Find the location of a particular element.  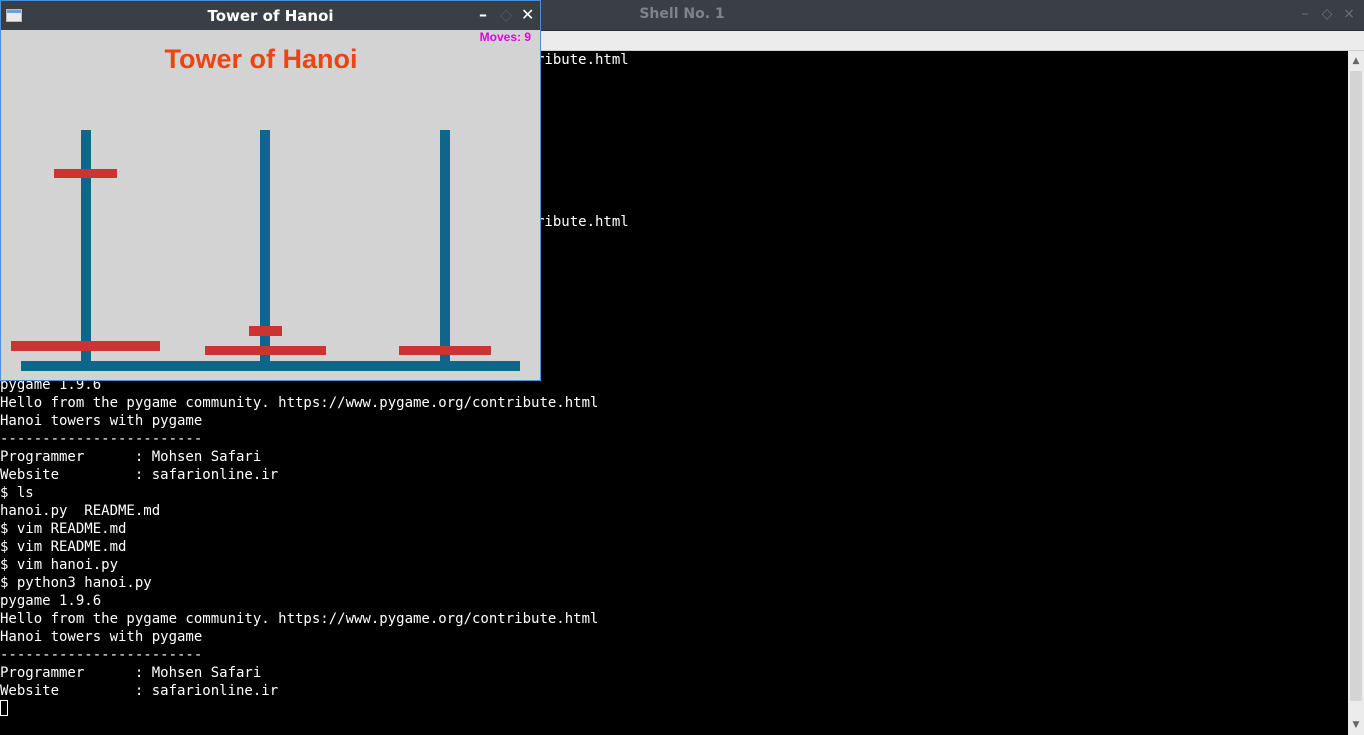

scroll-up-arrow-icon: ▲ is located at coordinates (1356, 61).